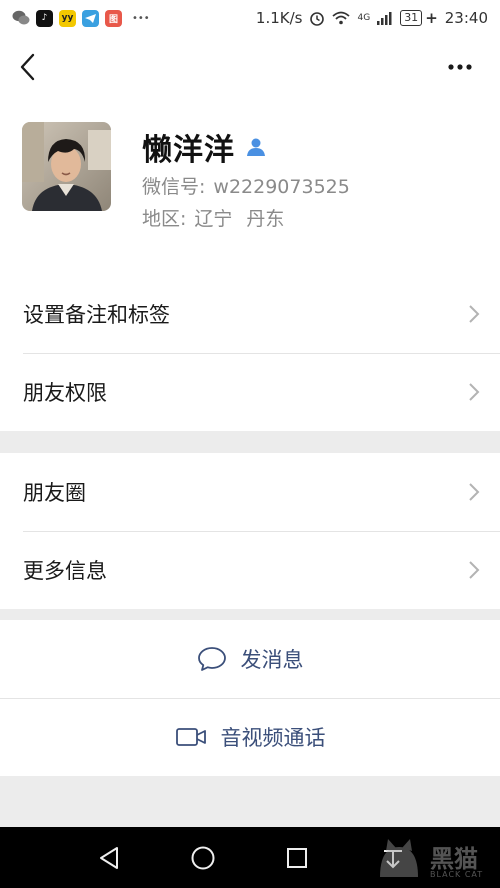 This screenshot has height=888, width=500. I want to click on signal-icon, so click(384, 18).